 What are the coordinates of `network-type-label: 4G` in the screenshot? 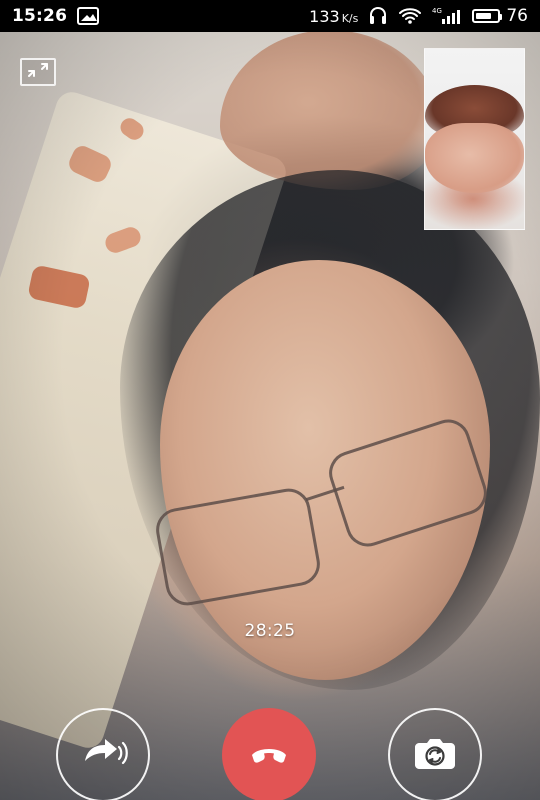 It's located at (437, 11).